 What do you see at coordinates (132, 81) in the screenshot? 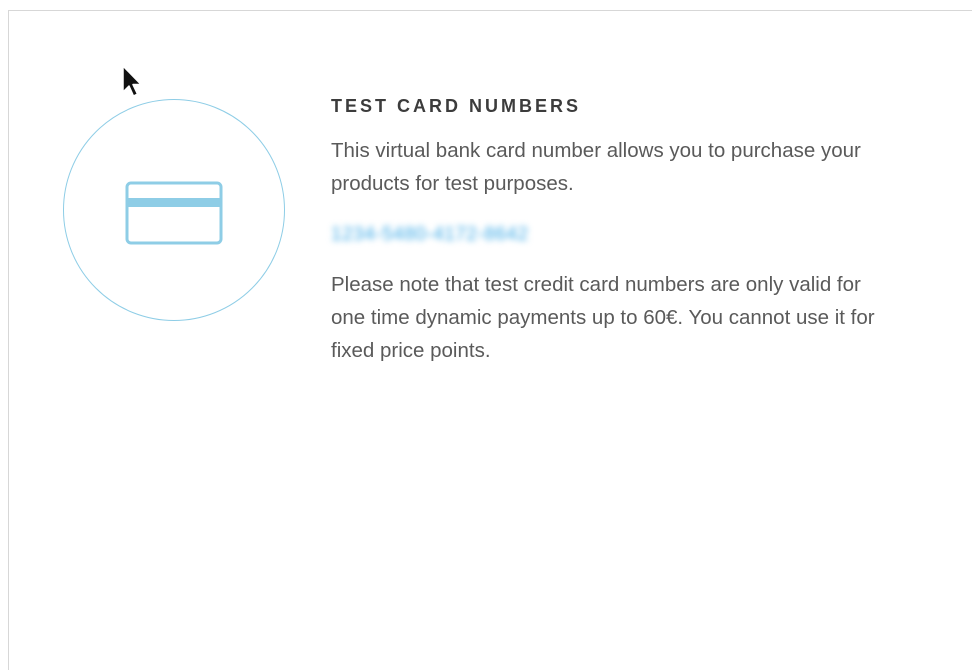
I see `mouse-pointer-icon` at bounding box center [132, 81].